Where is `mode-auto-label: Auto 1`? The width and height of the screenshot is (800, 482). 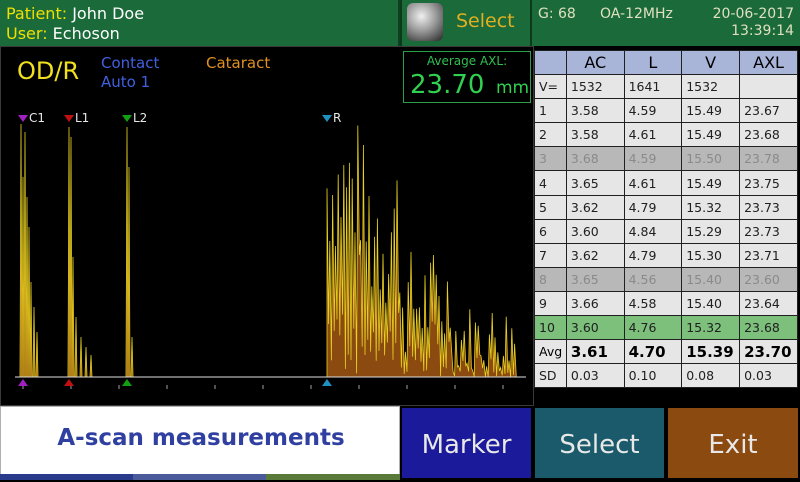 mode-auto-label: Auto 1 is located at coordinates (126, 82).